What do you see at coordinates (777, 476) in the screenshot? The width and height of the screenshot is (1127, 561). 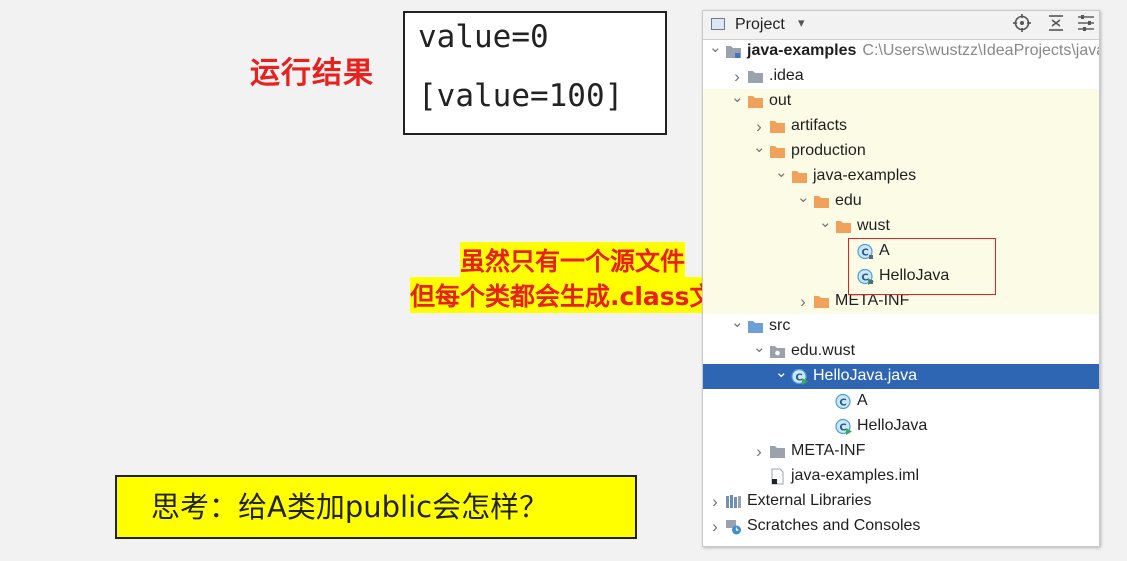 I see `iml-file-icon` at bounding box center [777, 476].